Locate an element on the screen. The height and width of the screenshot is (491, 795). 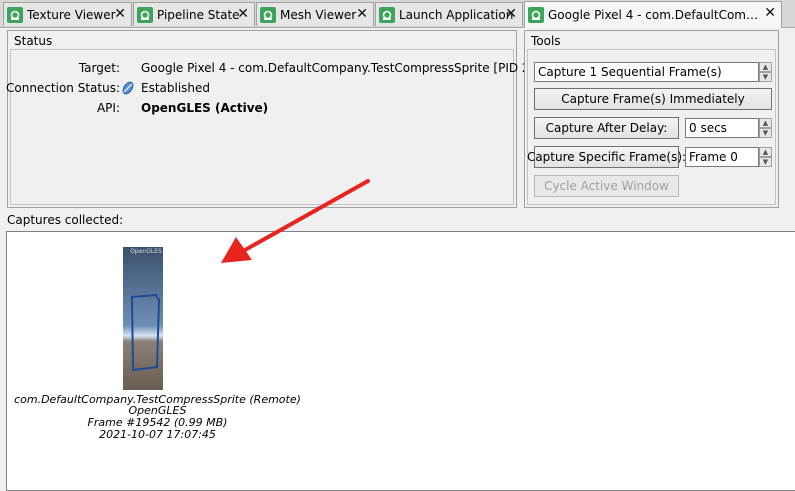
capture-api: OpenGLES is located at coordinates (157, 410).